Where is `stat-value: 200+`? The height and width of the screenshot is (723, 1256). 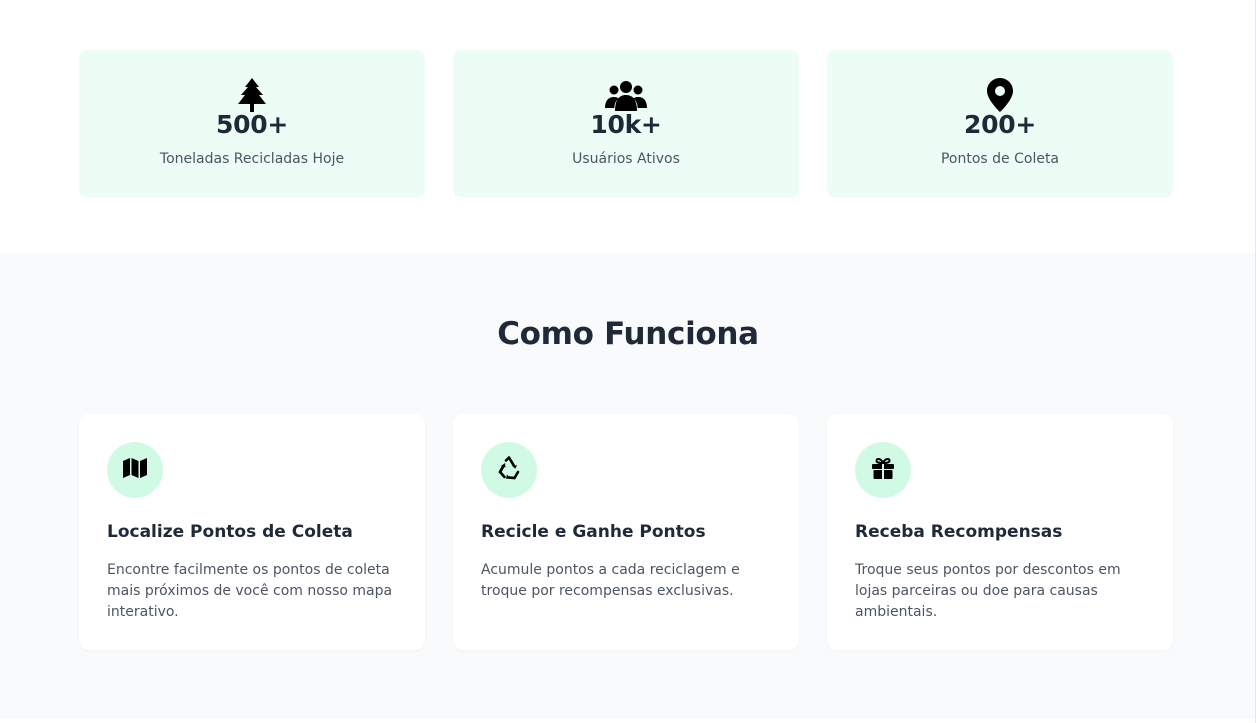 stat-value: 200+ is located at coordinates (1000, 124).